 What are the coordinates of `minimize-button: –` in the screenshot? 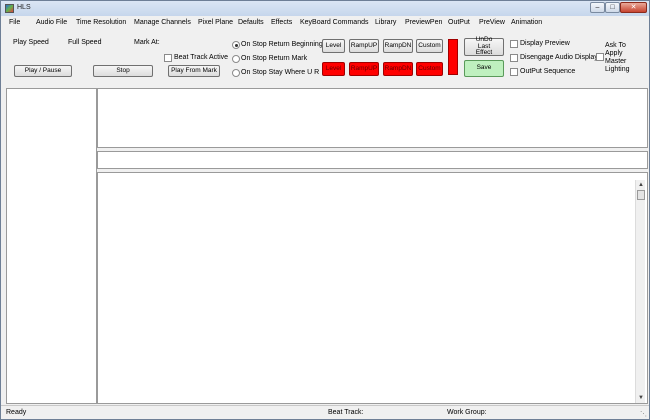 It's located at (597, 7).